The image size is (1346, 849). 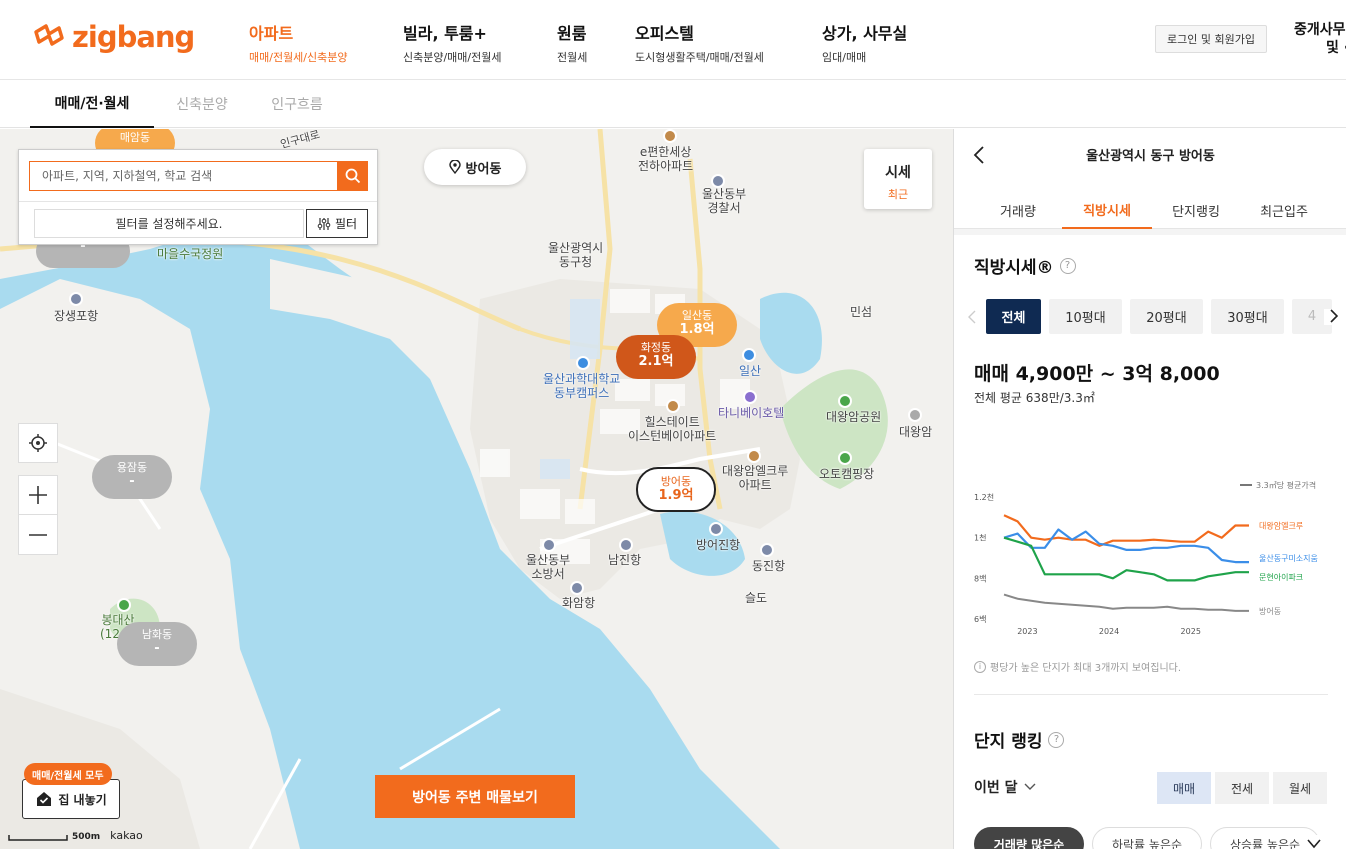 I want to click on market-price-toggle: 시세 최근, so click(x=898, y=179).